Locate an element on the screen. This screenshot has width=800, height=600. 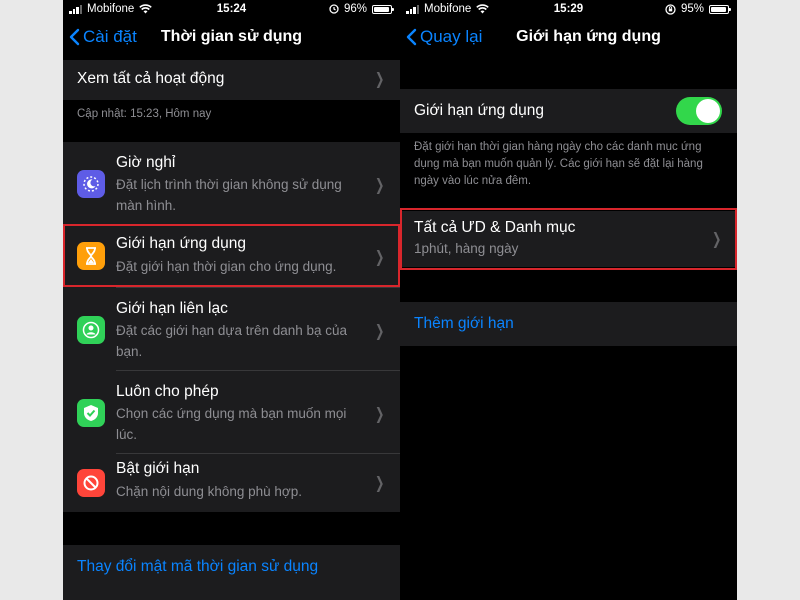
app-limits-toggle is located at coordinates (699, 111).